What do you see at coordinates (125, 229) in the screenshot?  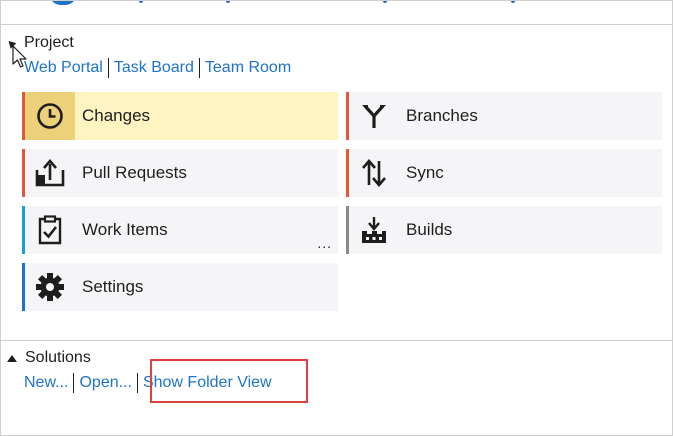 I see `tile-label: Work Items` at bounding box center [125, 229].